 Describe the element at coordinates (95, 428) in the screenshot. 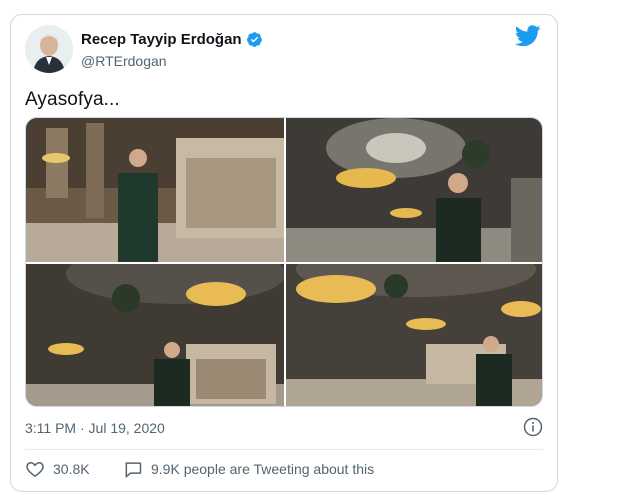

I see `tweet-timestamp: 3:11 PM · Jul 19, 2020` at that location.